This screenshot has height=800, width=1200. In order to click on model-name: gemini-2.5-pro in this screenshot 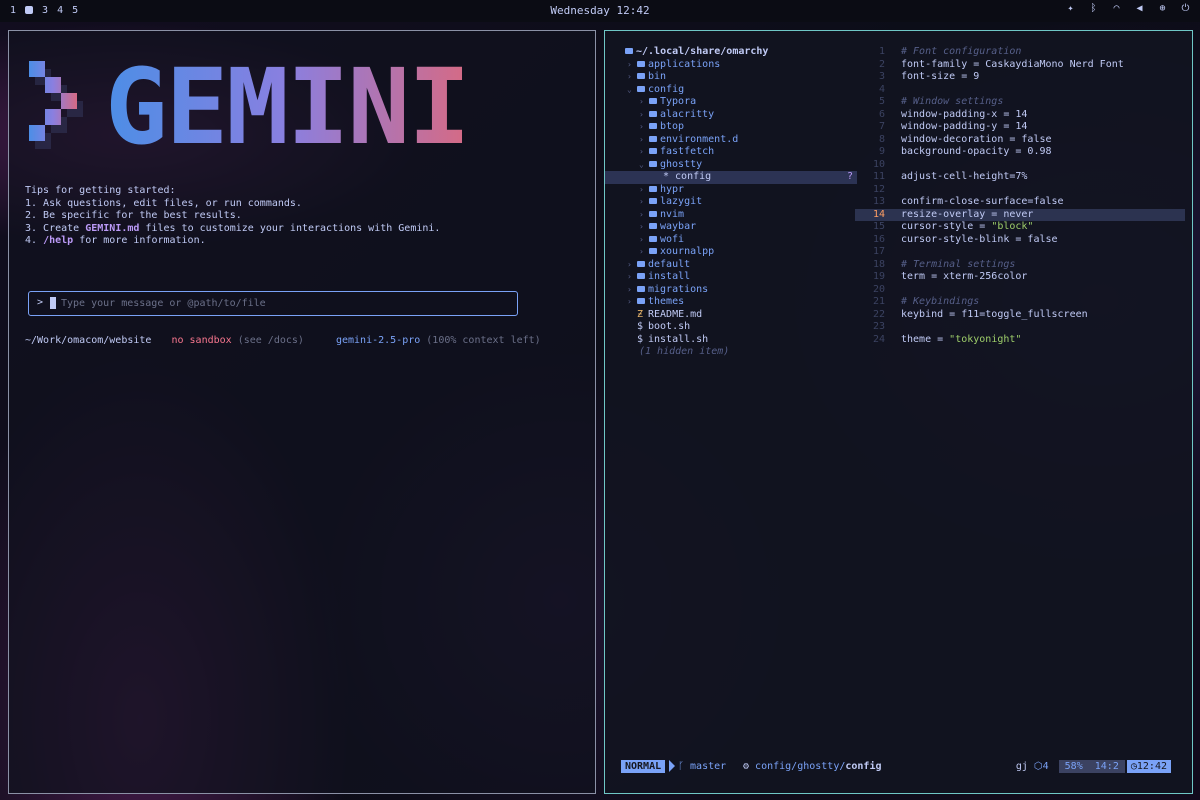, I will do `click(378, 340)`.